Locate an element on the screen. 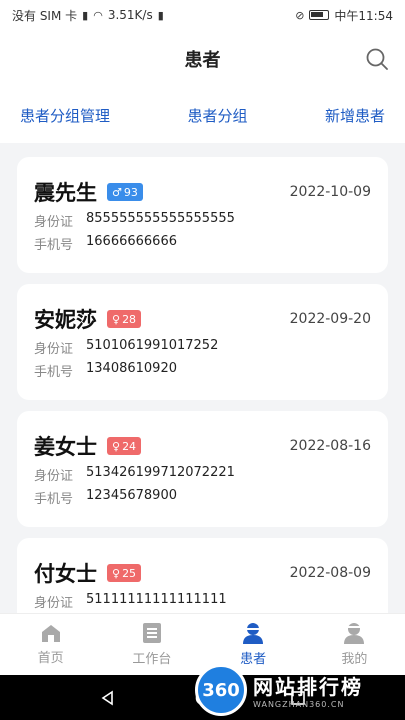 Image resolution: width=405 pixels, height=720 pixels. status-bar: 没有 SIM 卡 ▮ ◠ 3.51K/s ▮ ⊘ 中午11:54 is located at coordinates (202, 15).